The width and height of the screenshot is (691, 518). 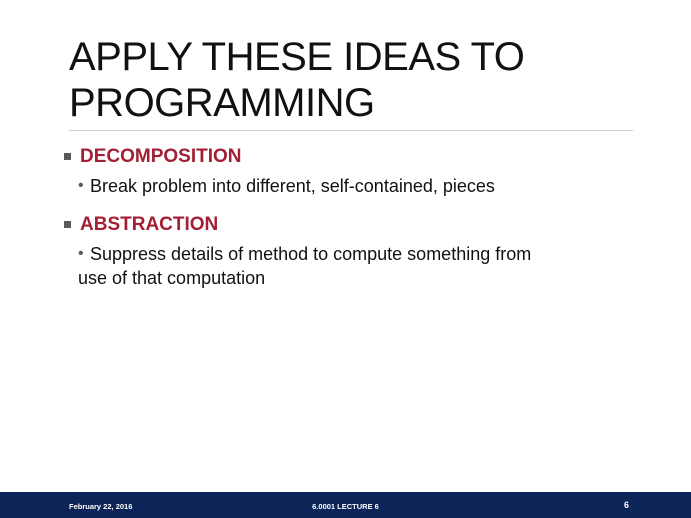 What do you see at coordinates (347, 157) in the screenshot?
I see `bullet-decomposition: DECOMPOSITION` at bounding box center [347, 157].